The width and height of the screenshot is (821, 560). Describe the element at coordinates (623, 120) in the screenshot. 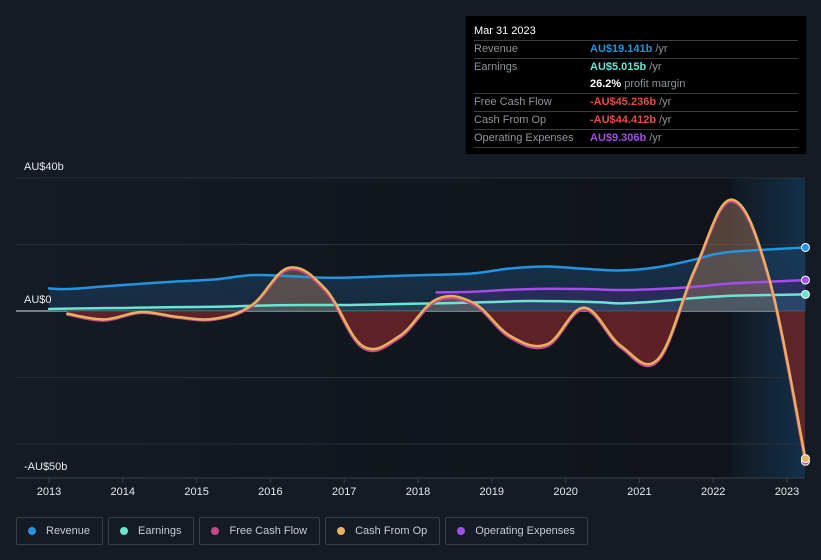

I see `tooltip-value: -AU$44.412b` at that location.